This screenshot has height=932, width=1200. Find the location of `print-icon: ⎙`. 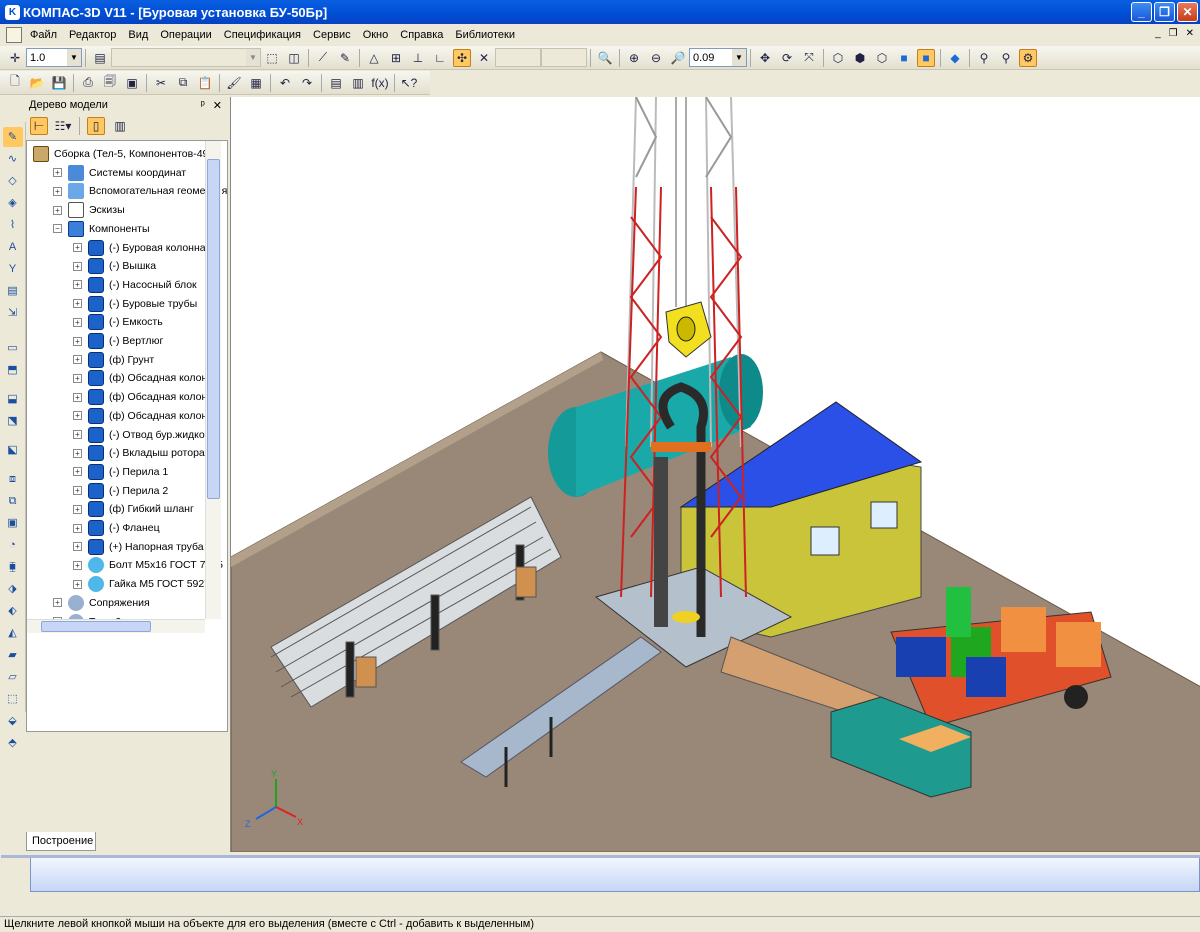

print-icon: ⎙ is located at coordinates (88, 83).